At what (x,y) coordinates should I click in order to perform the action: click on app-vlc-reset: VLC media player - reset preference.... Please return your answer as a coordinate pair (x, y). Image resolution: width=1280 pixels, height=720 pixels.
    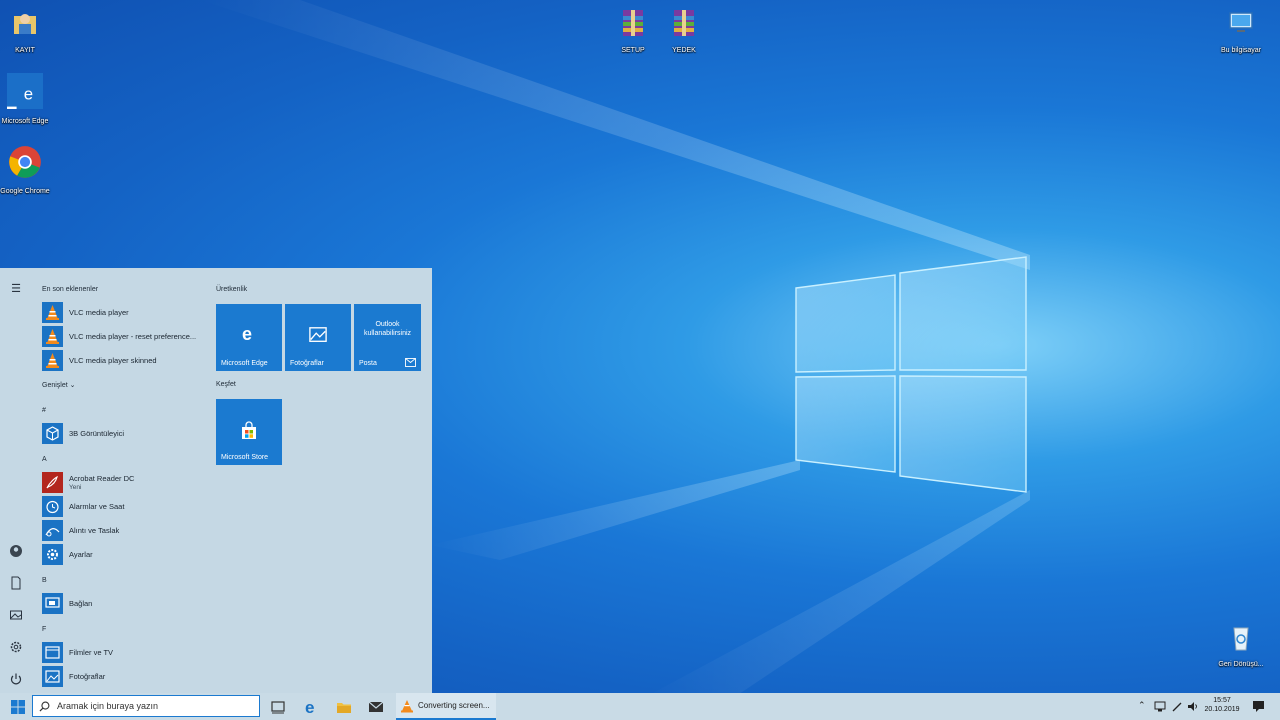
    Looking at the image, I should click on (122, 337).